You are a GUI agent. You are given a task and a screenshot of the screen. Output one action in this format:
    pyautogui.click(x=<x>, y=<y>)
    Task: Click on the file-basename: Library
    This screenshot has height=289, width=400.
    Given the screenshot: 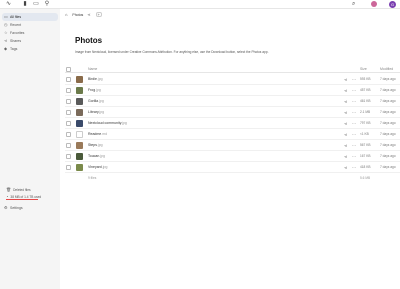 What is the action you would take?
    pyautogui.click(x=93, y=112)
    